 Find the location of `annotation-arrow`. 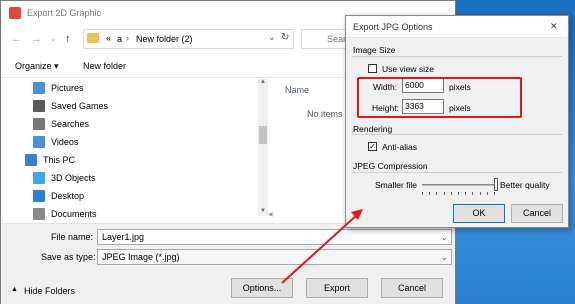

annotation-arrow is located at coordinates (322, 246).